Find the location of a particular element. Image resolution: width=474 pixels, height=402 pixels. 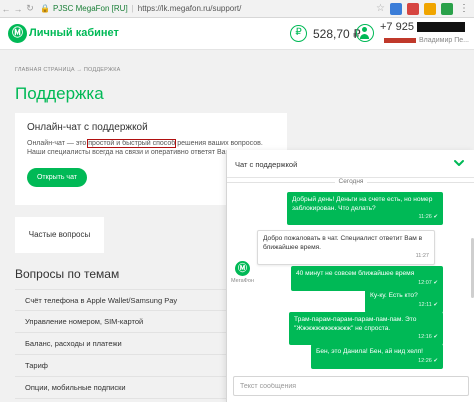

open-chat-button: Открыть чат is located at coordinates (57, 177).